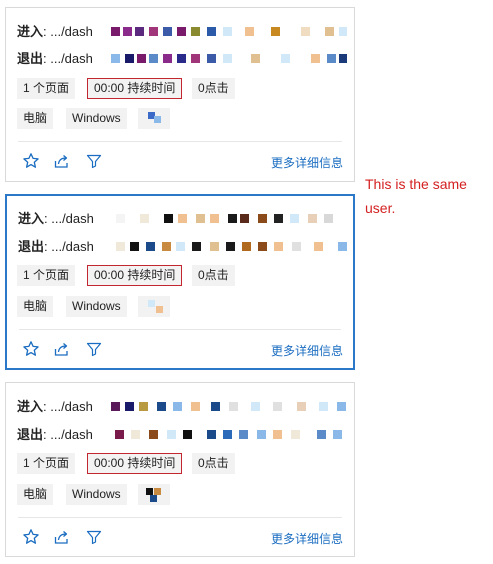 This screenshot has width=493, height=564. Describe the element at coordinates (416, 196) in the screenshot. I see `annotation-note: This is the same user.` at that location.